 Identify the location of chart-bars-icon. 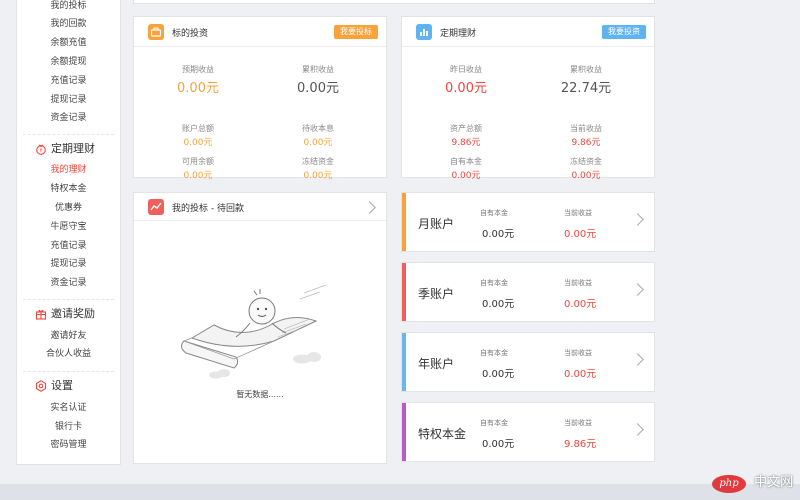
(424, 32).